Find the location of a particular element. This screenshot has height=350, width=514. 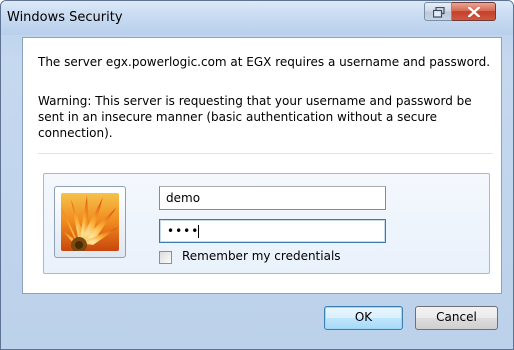

remember-checkbox is located at coordinates (165, 257).